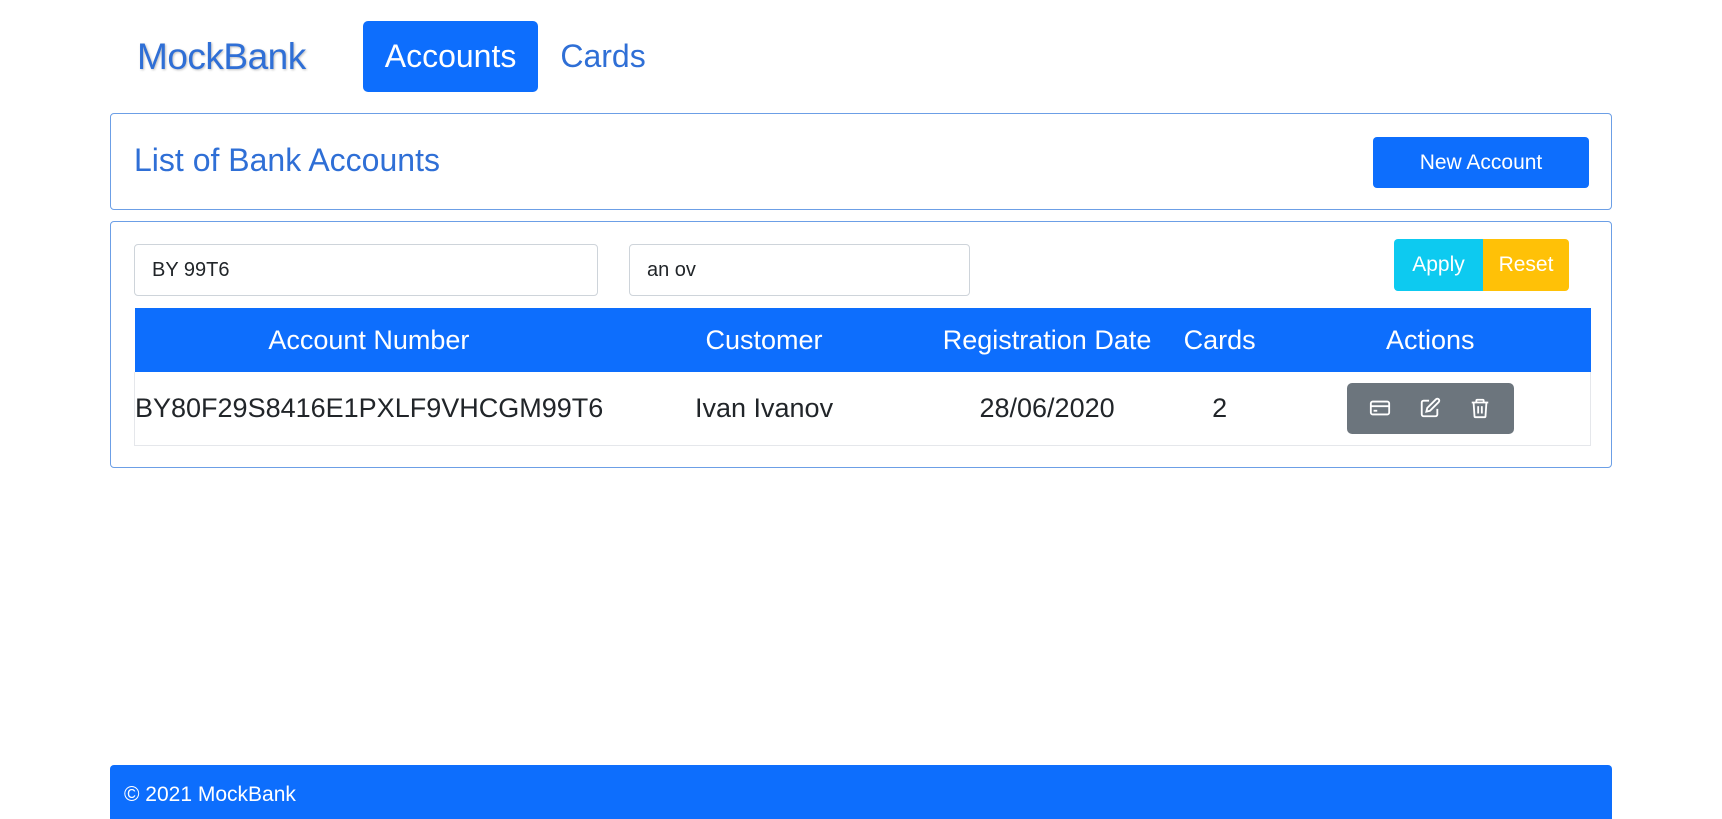 This screenshot has width=1722, height=819. I want to click on delete-account-button, so click(1480, 408).